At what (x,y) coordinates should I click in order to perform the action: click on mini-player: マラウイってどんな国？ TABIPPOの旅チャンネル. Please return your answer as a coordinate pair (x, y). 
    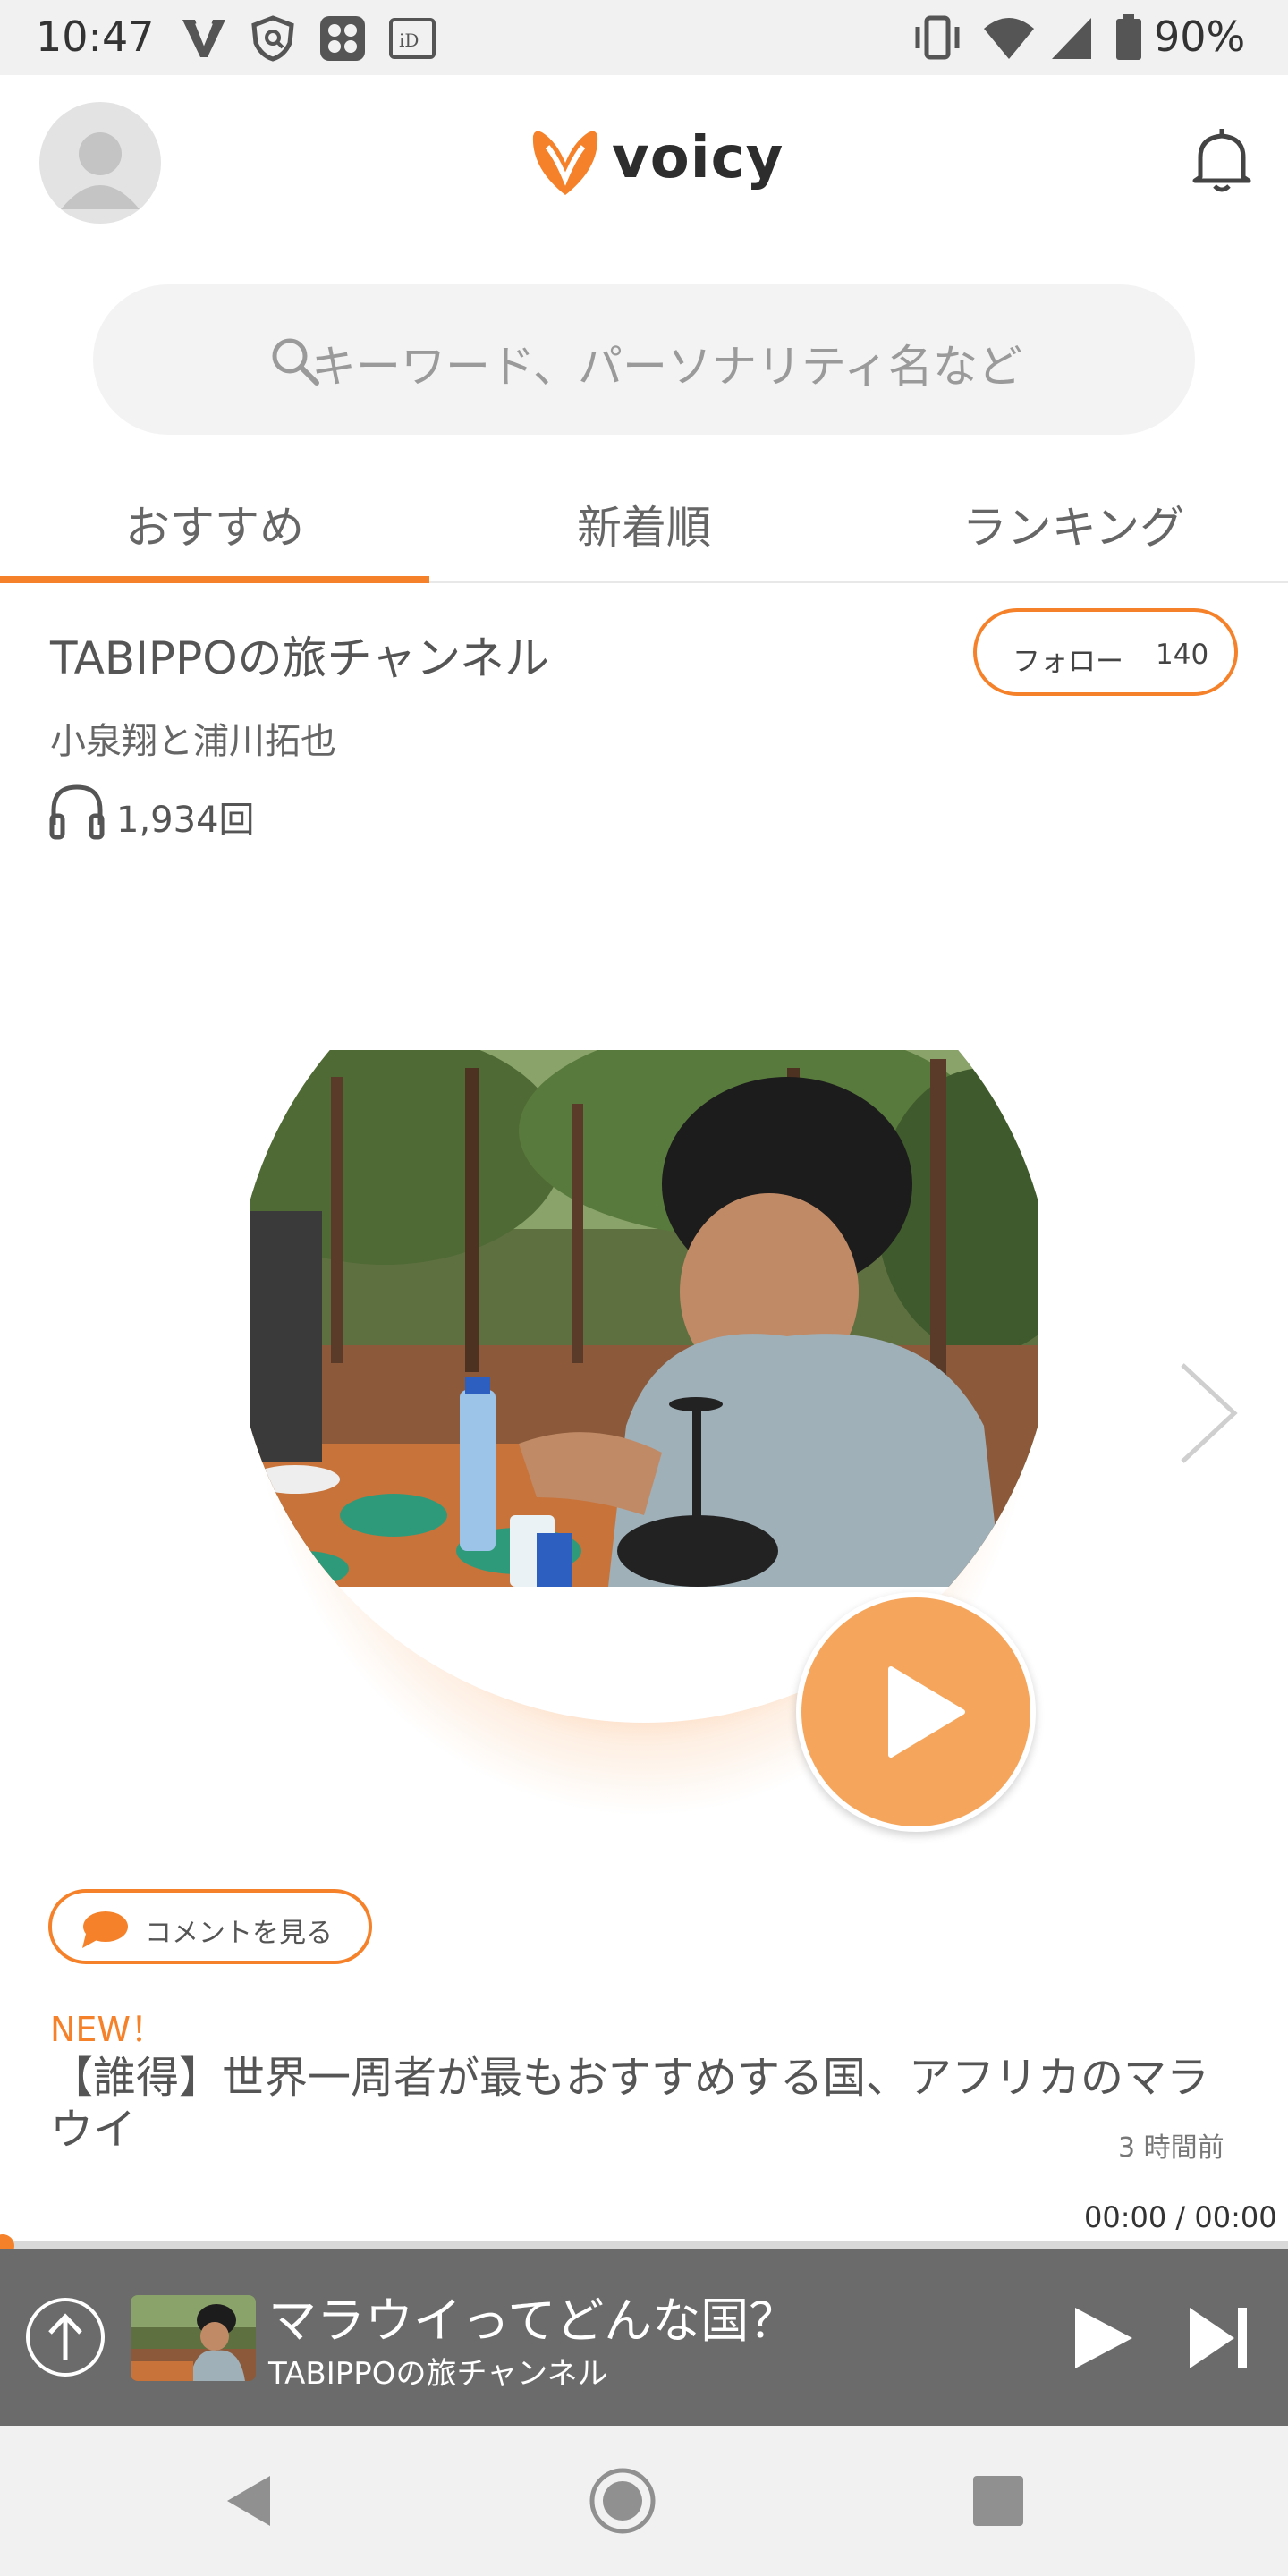
    Looking at the image, I should click on (644, 2337).